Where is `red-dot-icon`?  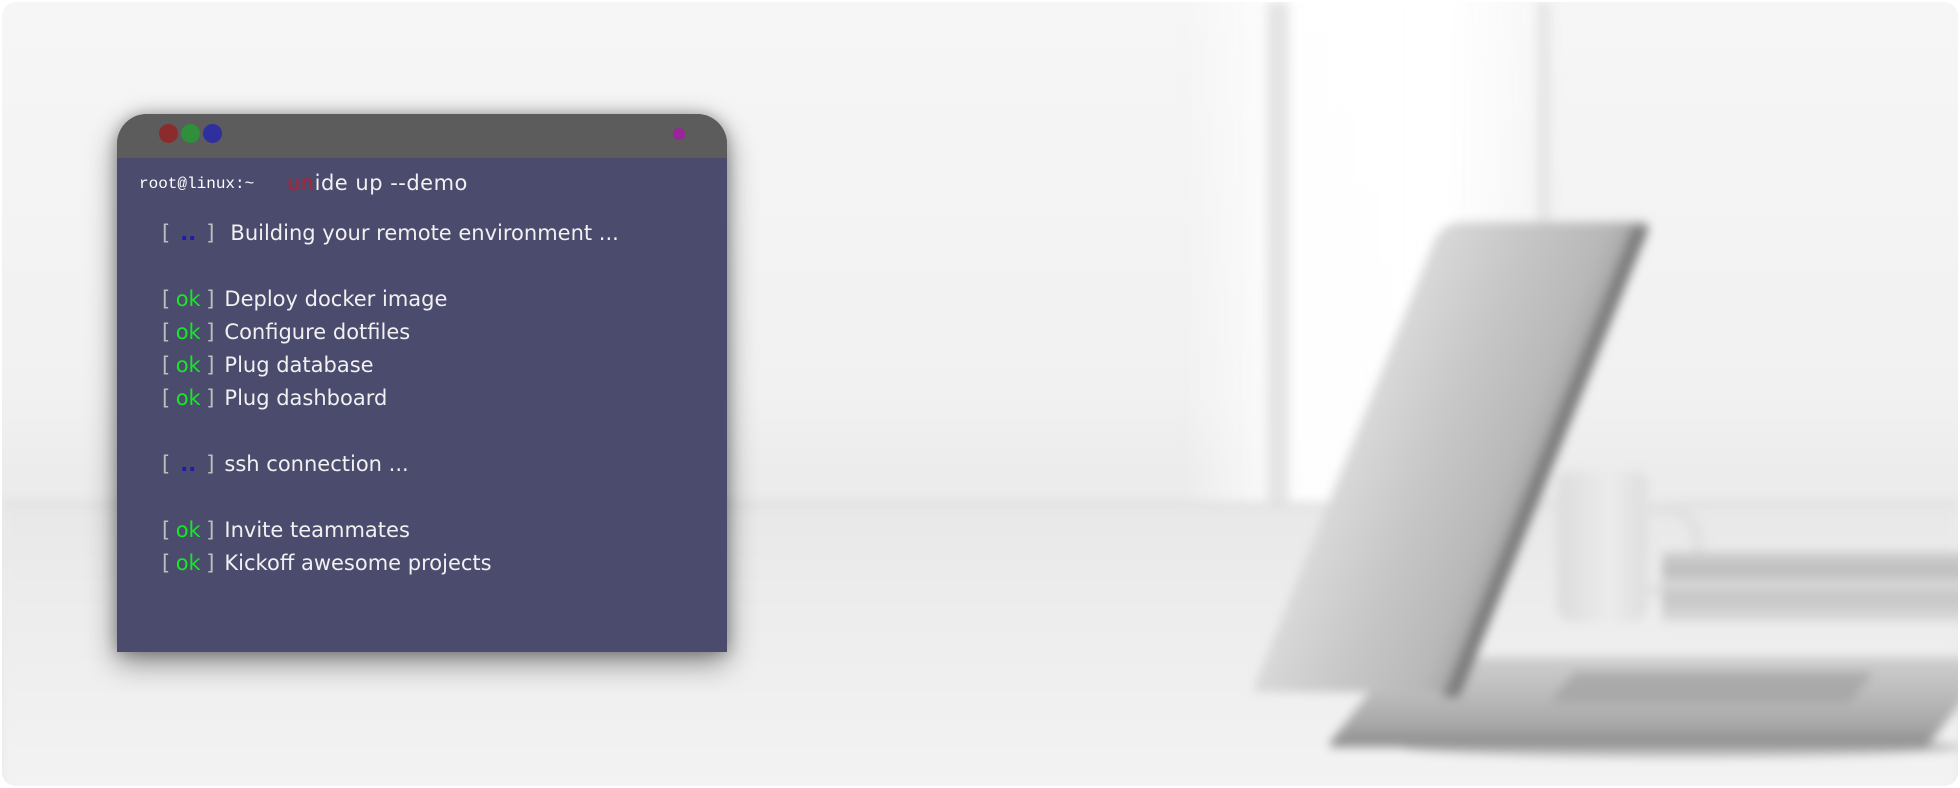 red-dot-icon is located at coordinates (168, 133).